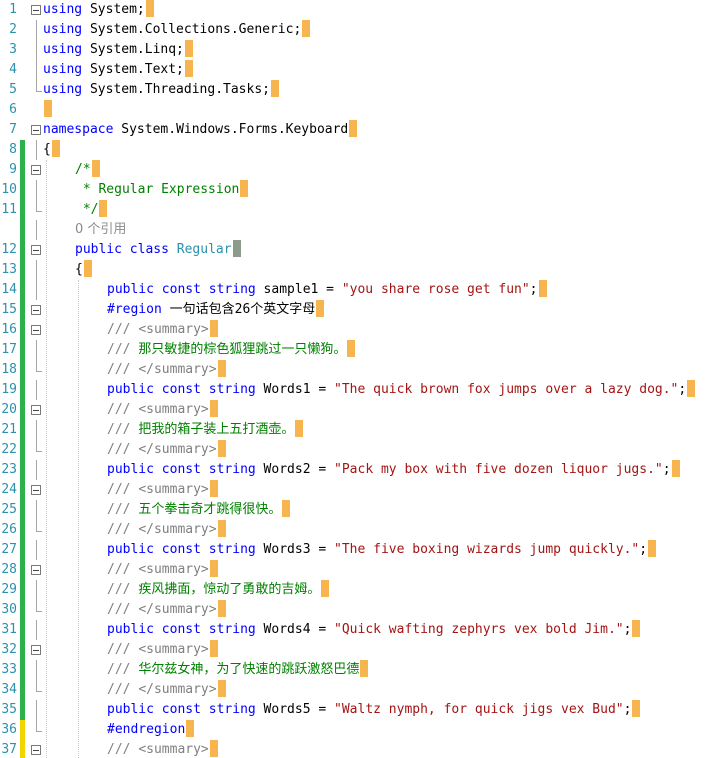 This screenshot has height=758, width=712. What do you see at coordinates (356, 590) in the screenshot?
I see `code-line: 29 /// 疾风拂面，惊动了勇敢的吉姆。` at bounding box center [356, 590].